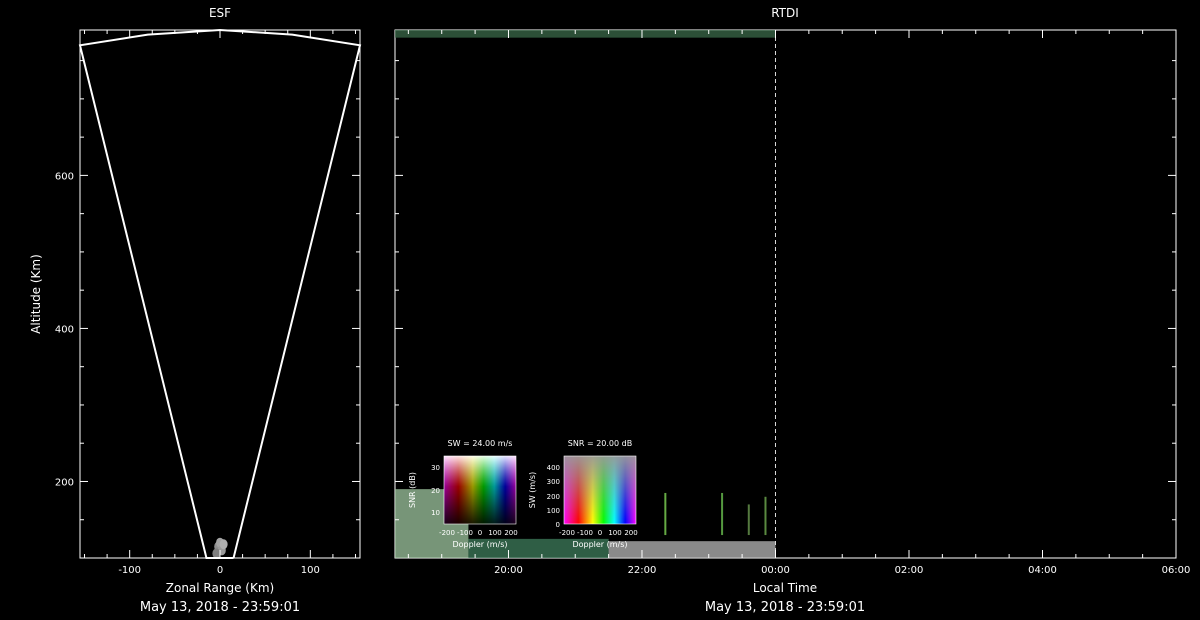 This screenshot has height=620, width=1200. What do you see at coordinates (600, 533) in the screenshot?
I see `color-key-2-xtick: 0` at bounding box center [600, 533].